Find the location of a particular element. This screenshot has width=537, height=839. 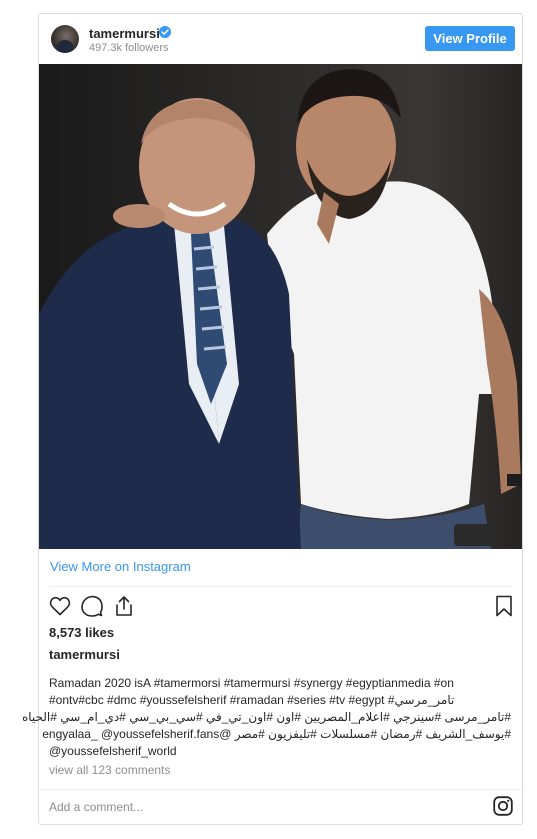

view-more-on-instagram-link: View More on Instagram is located at coordinates (120, 566).